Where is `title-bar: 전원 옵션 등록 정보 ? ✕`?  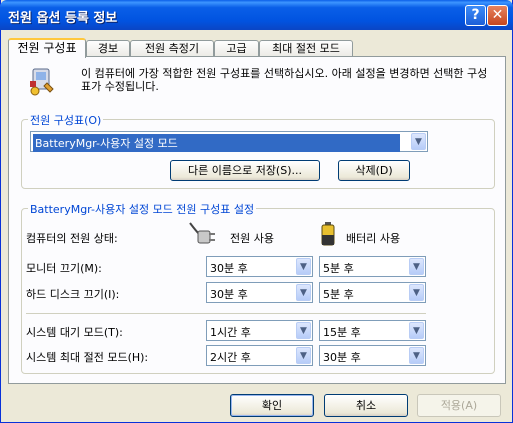
title-bar: 전원 옵션 등록 정보 ? ✕ is located at coordinates (256, 15).